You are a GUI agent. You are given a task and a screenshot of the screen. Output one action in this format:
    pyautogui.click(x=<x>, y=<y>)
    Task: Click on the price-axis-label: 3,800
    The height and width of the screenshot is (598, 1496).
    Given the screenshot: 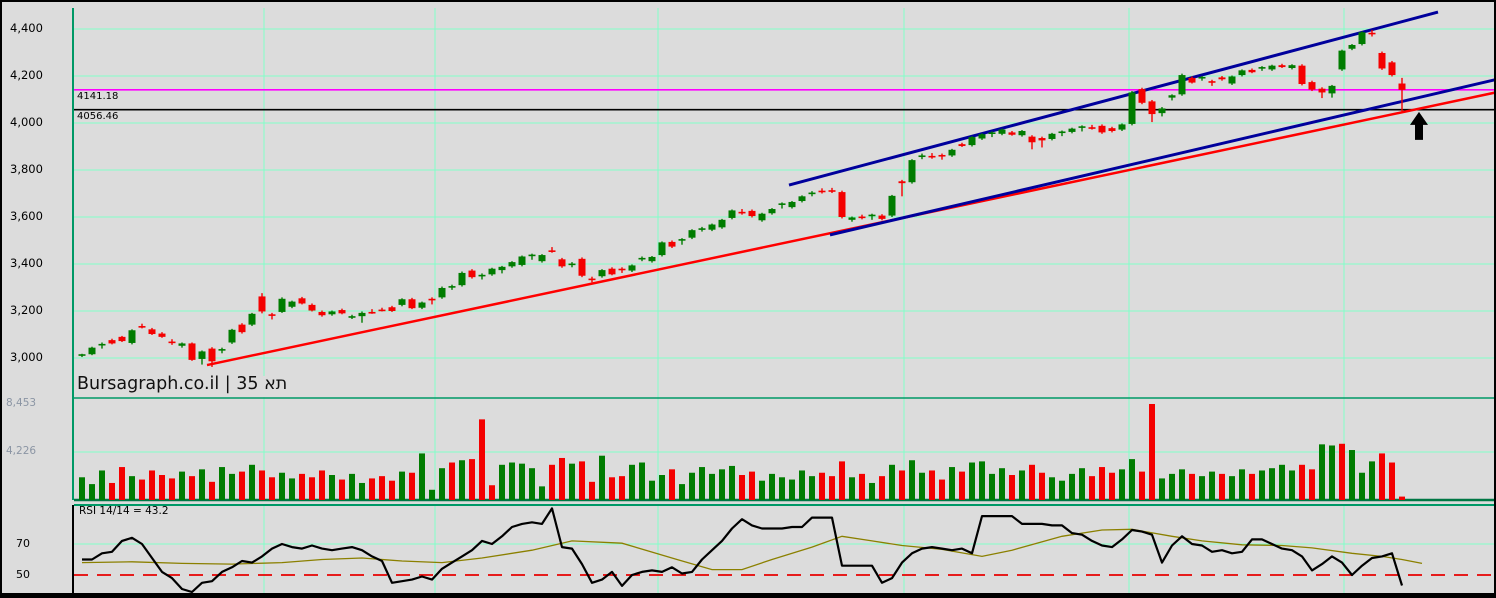 What is the action you would take?
    pyautogui.click(x=26, y=168)
    